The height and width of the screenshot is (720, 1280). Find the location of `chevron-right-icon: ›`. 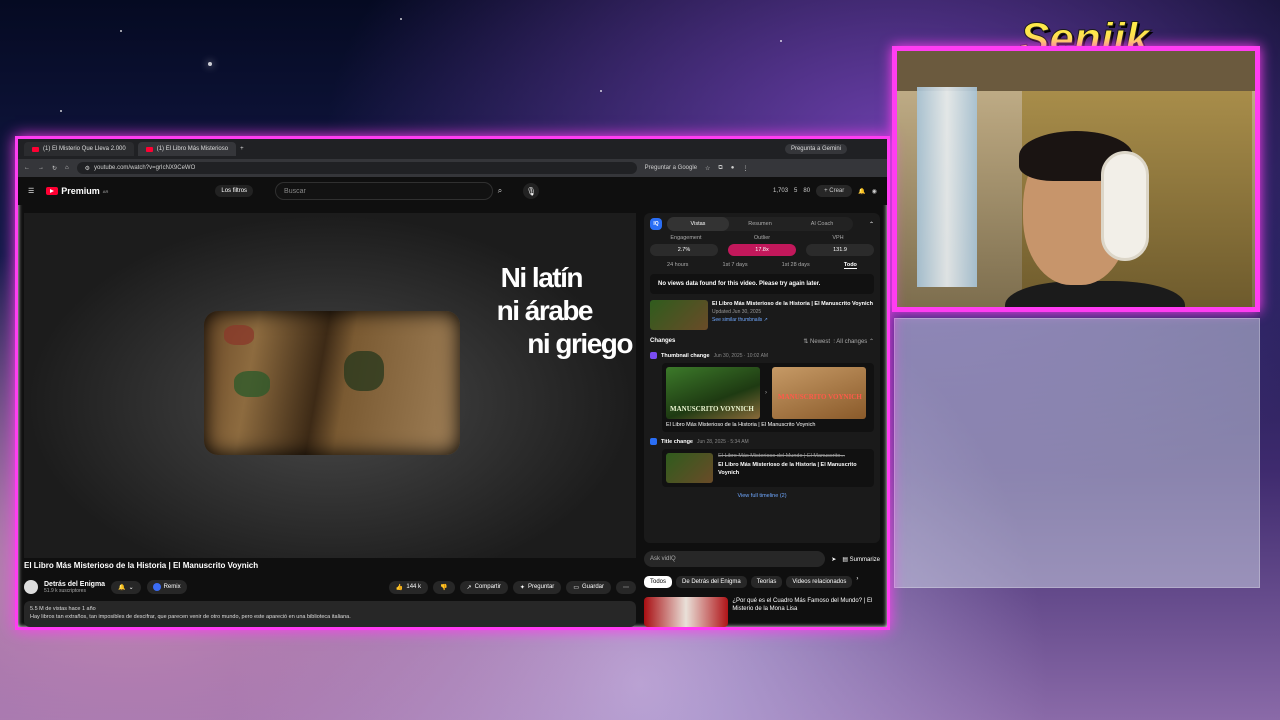

chevron-right-icon: › is located at coordinates (857, 582).